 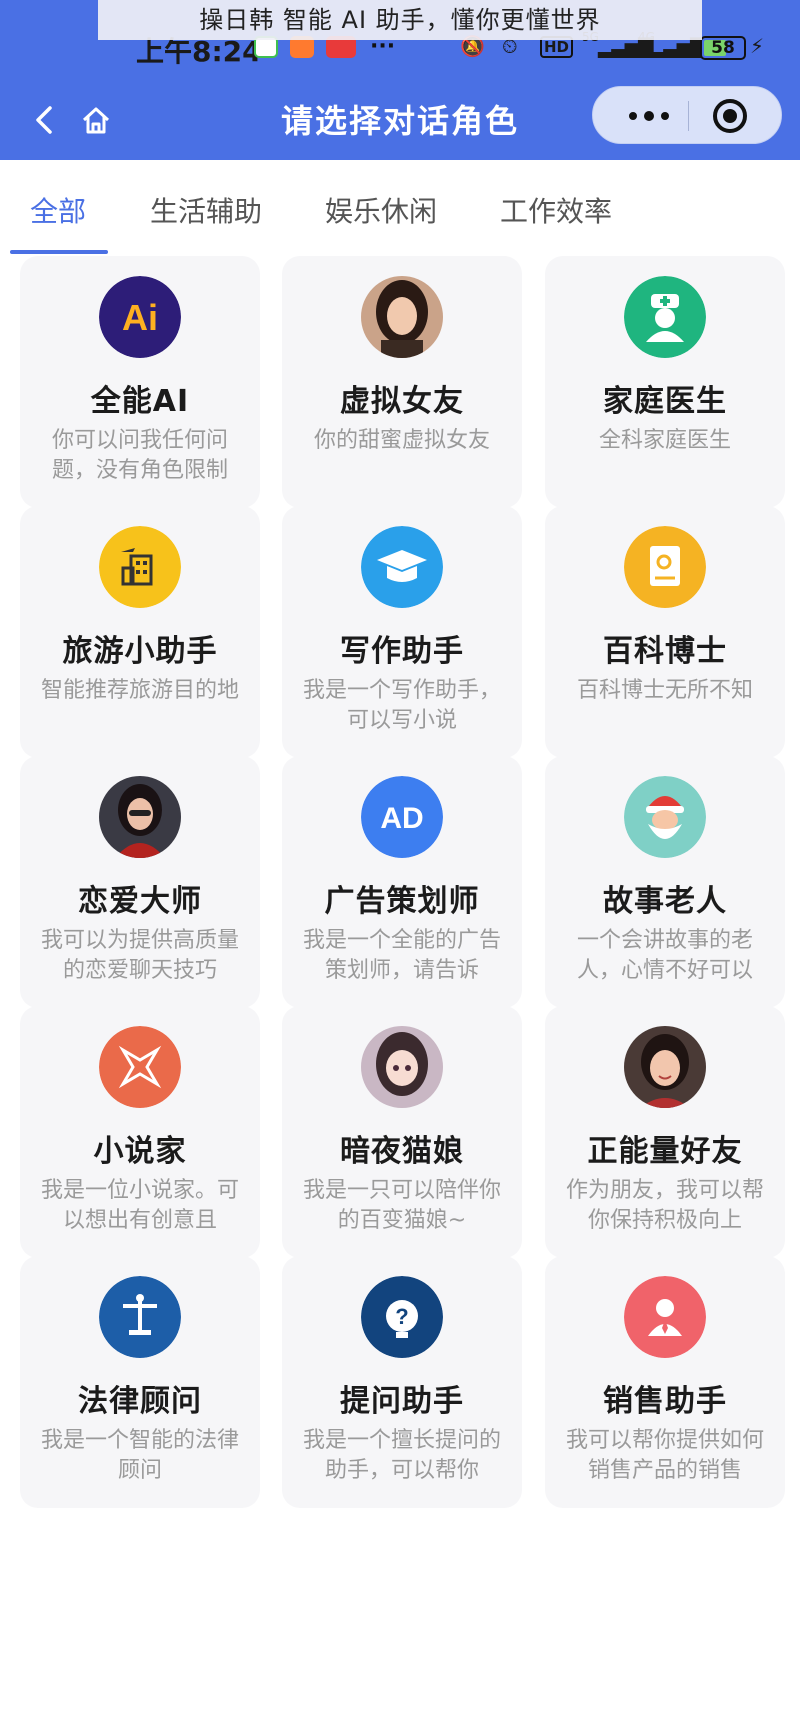 I want to click on law-scale-icon, so click(x=140, y=1317).